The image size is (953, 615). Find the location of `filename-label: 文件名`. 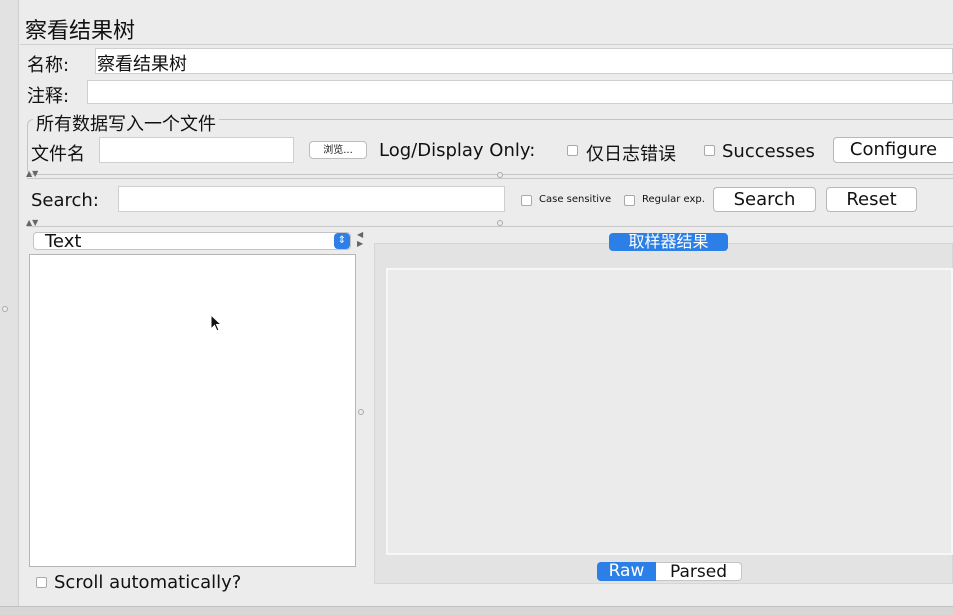

filename-label: 文件名 is located at coordinates (58, 154).